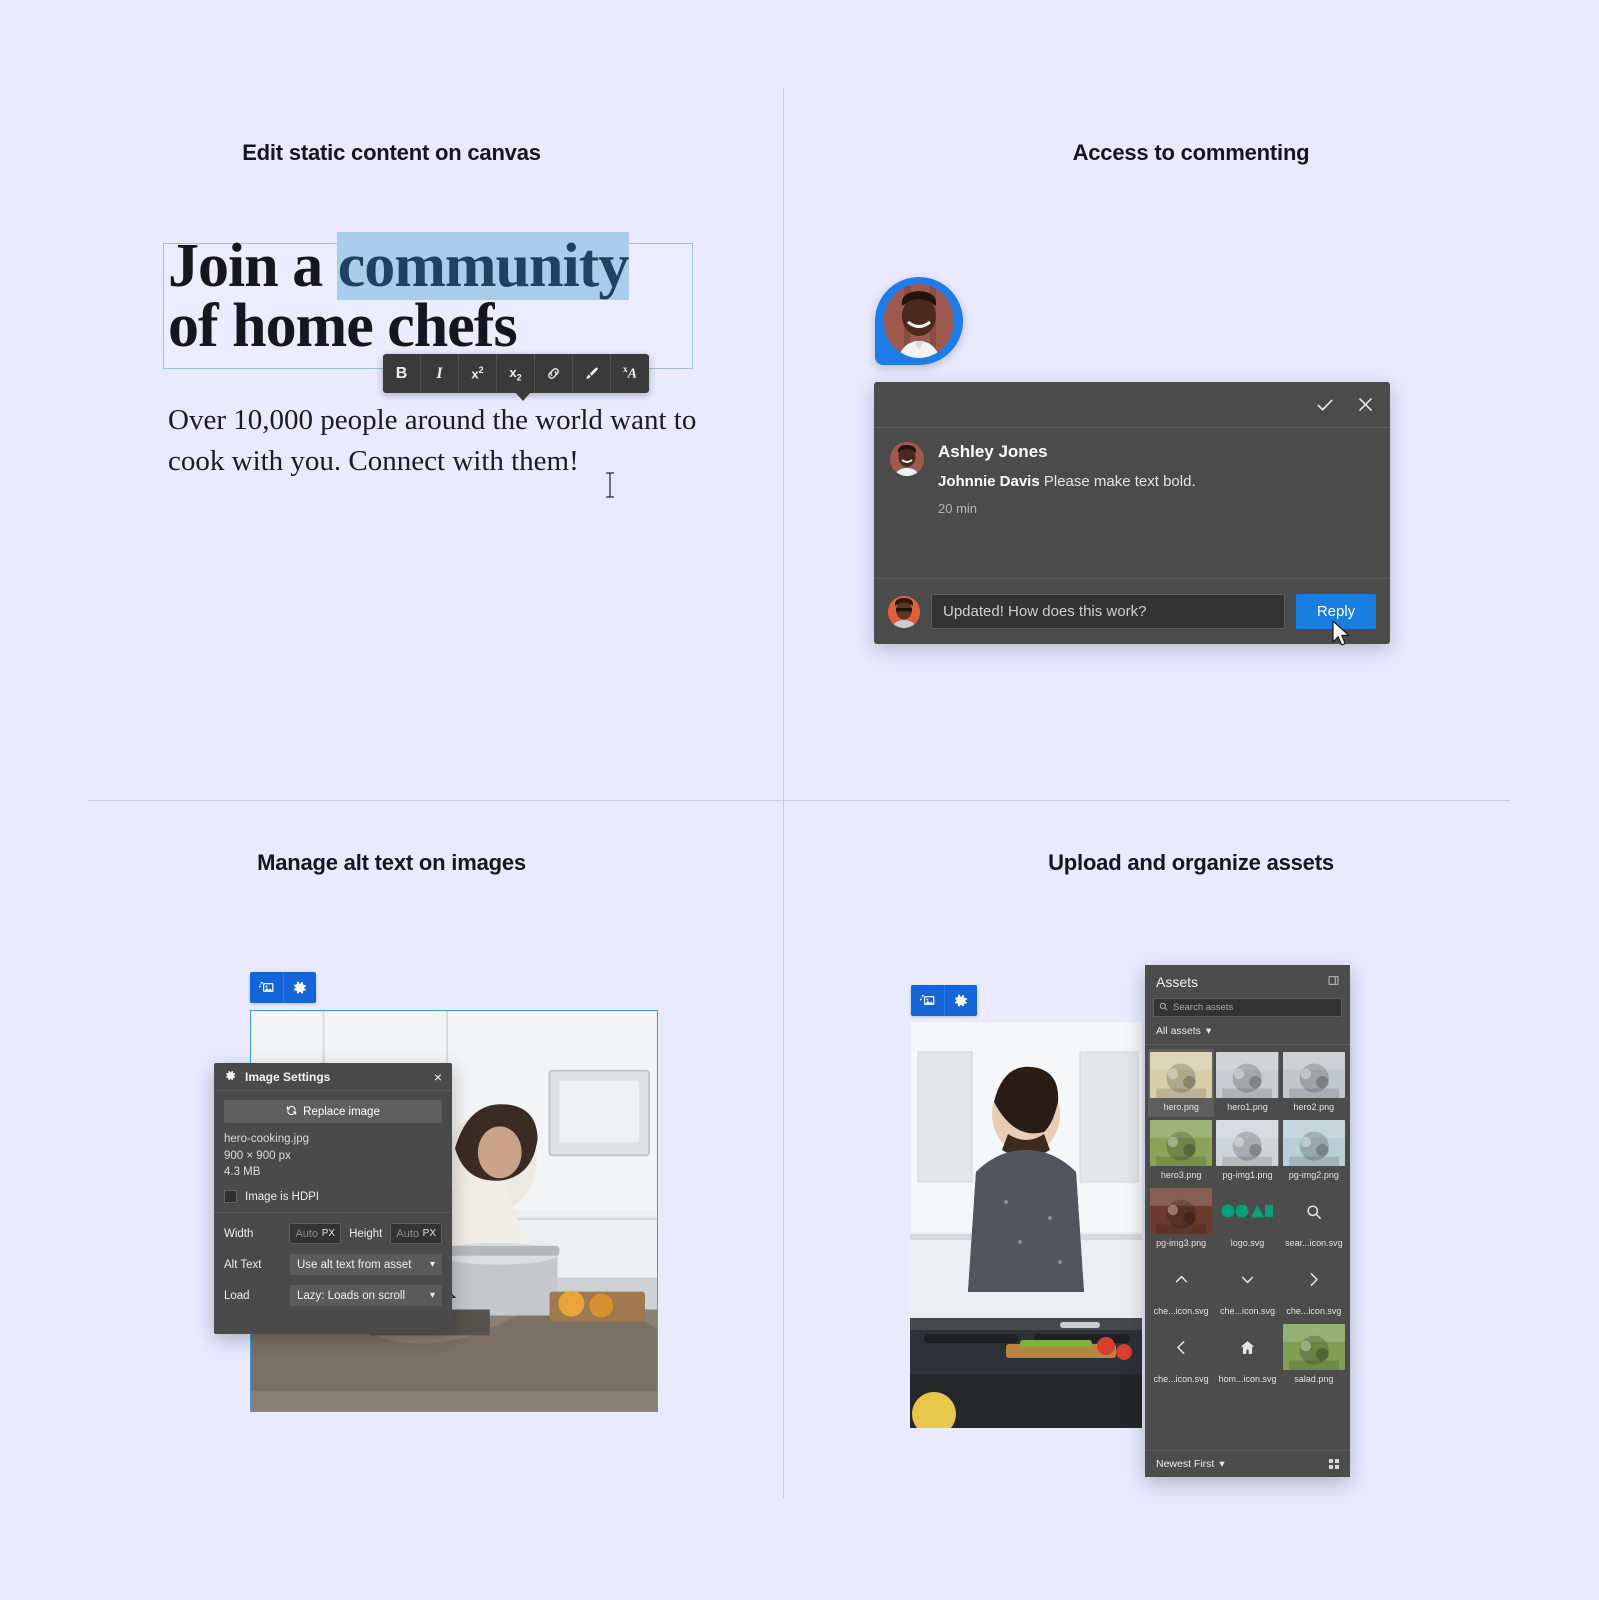  I want to click on search-input: Search assets, so click(1247, 1007).